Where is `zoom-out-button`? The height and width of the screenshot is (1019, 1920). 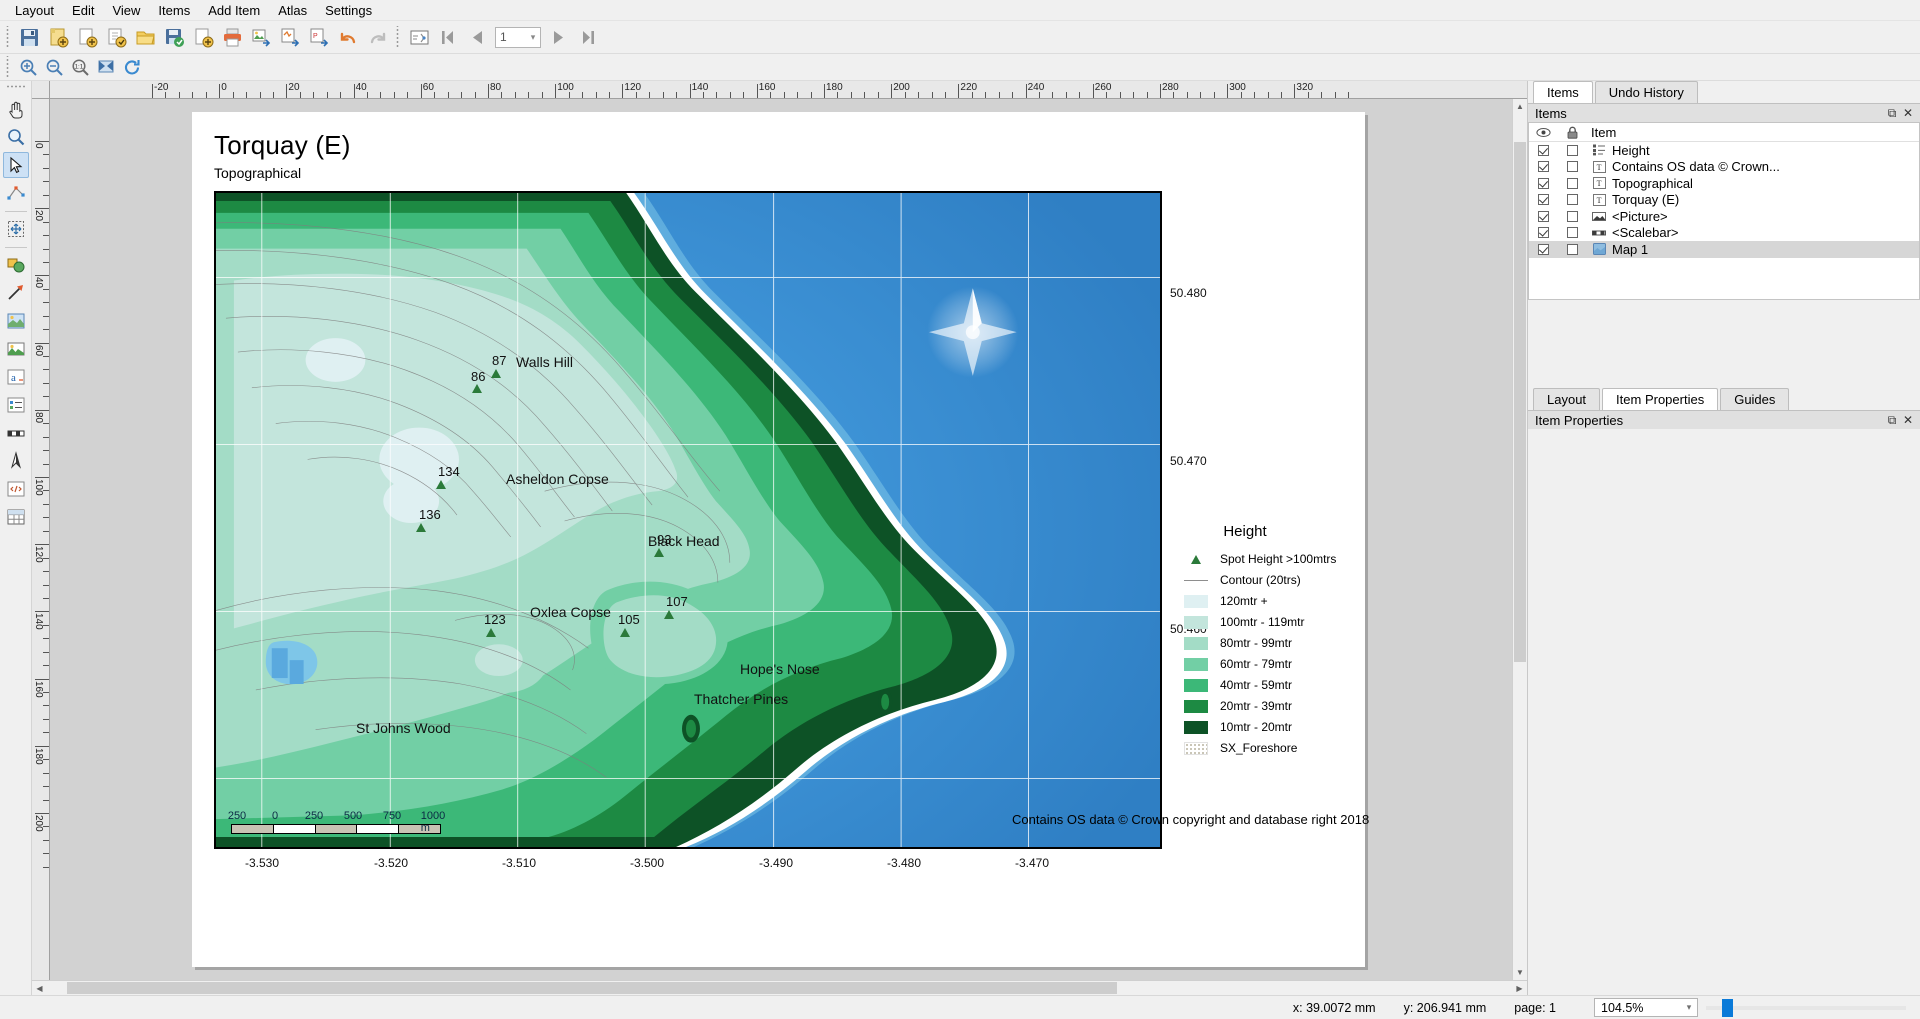
zoom-out-button is located at coordinates (54, 67).